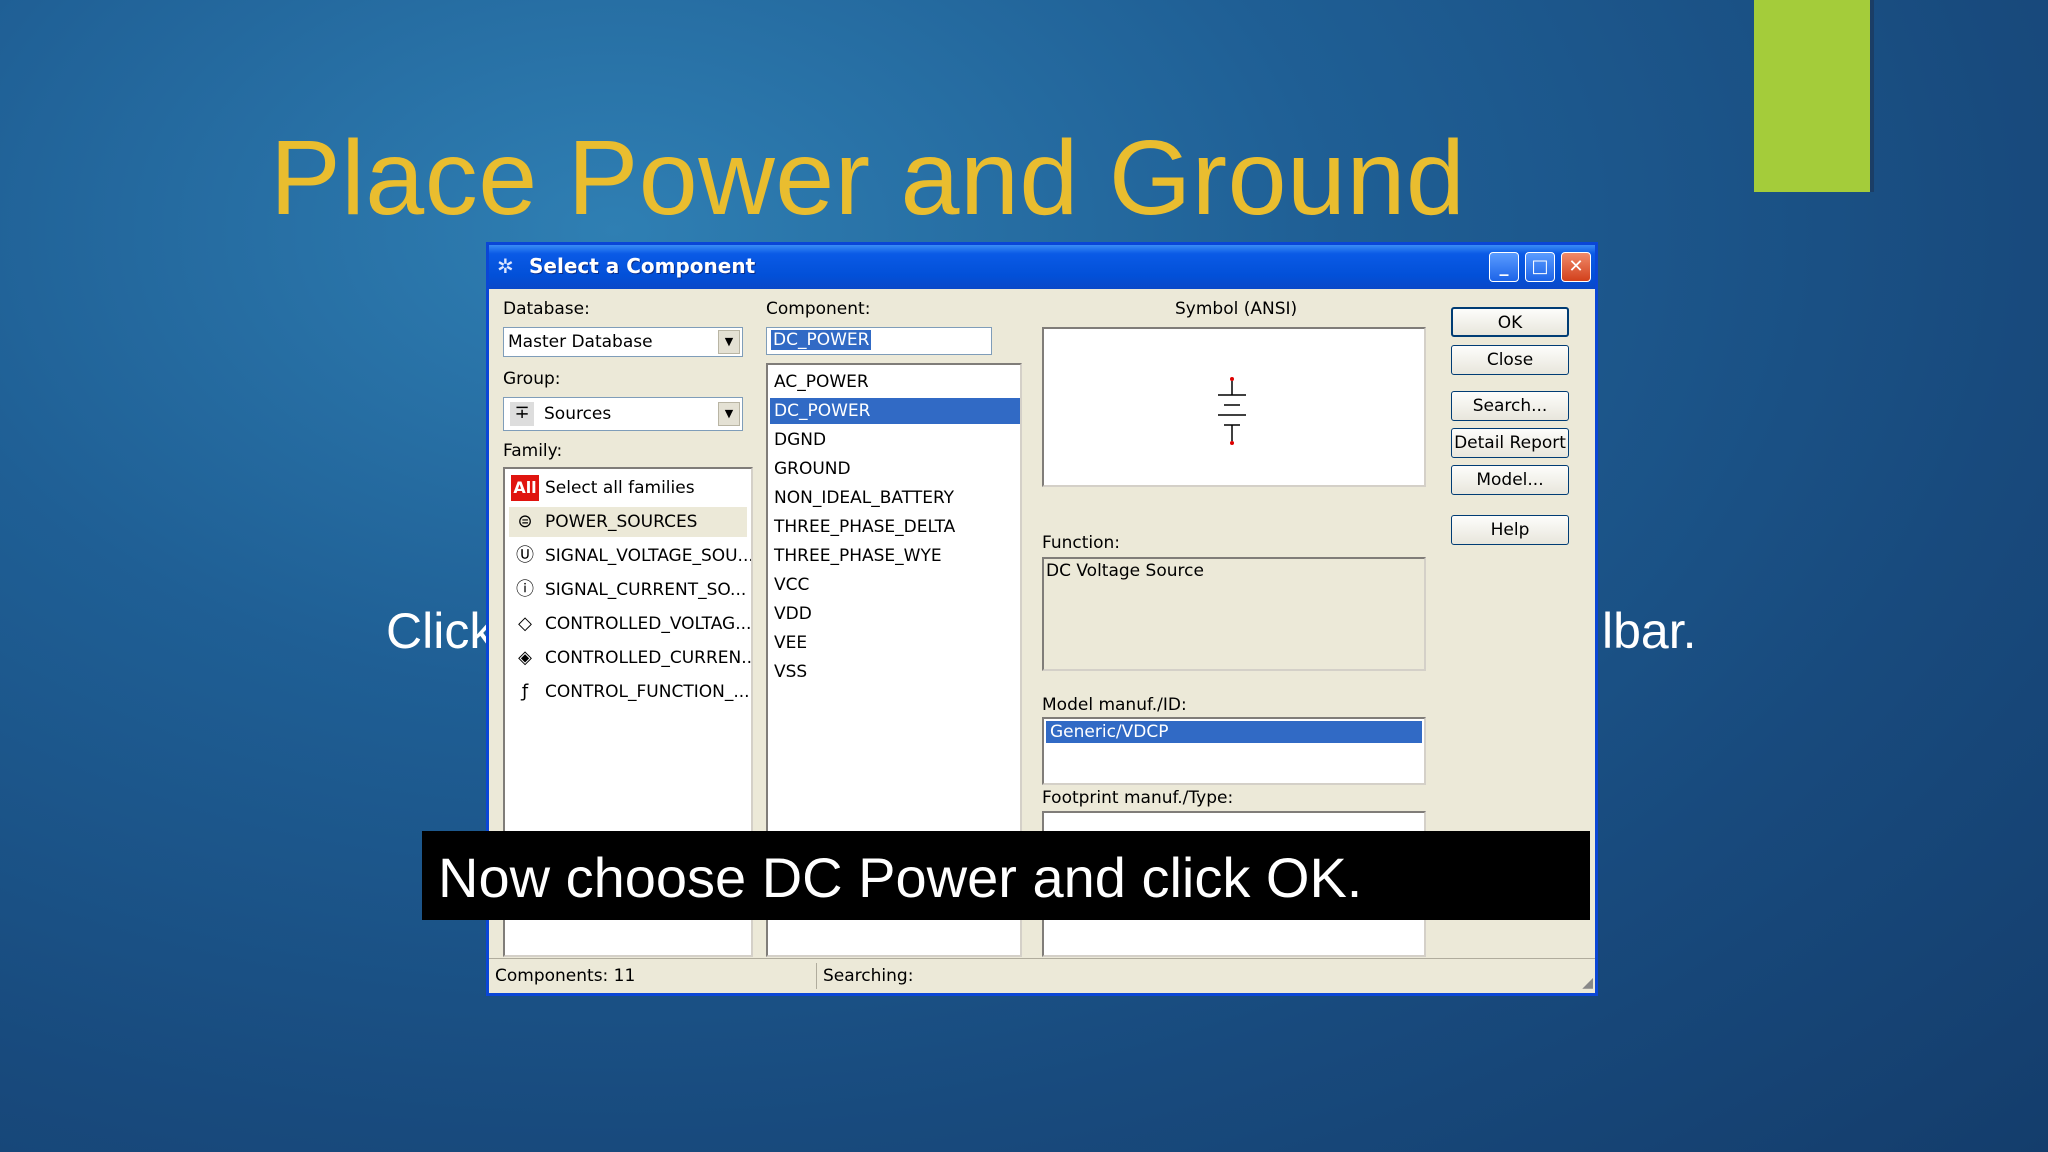 The height and width of the screenshot is (1152, 2048). I want to click on list-item: VEE, so click(895, 643).